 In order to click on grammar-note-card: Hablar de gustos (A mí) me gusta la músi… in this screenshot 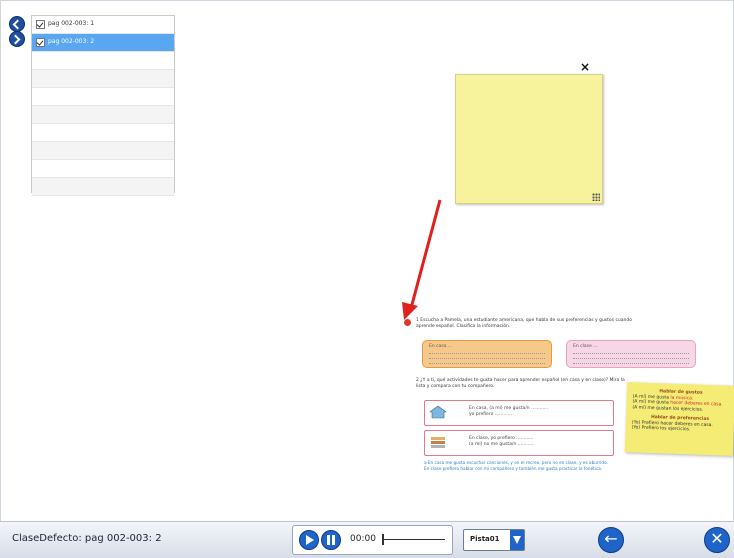, I will do `click(679, 419)`.